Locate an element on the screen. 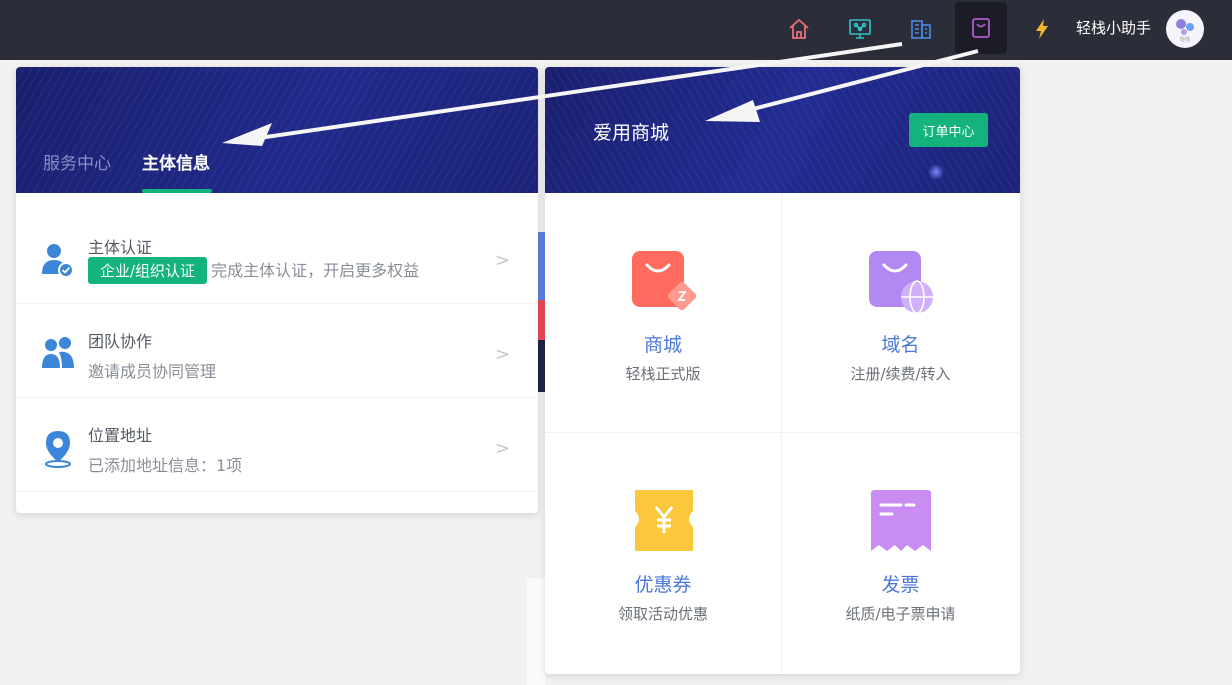 The image size is (1232, 685). invoice-icon is located at coordinates (901, 520).